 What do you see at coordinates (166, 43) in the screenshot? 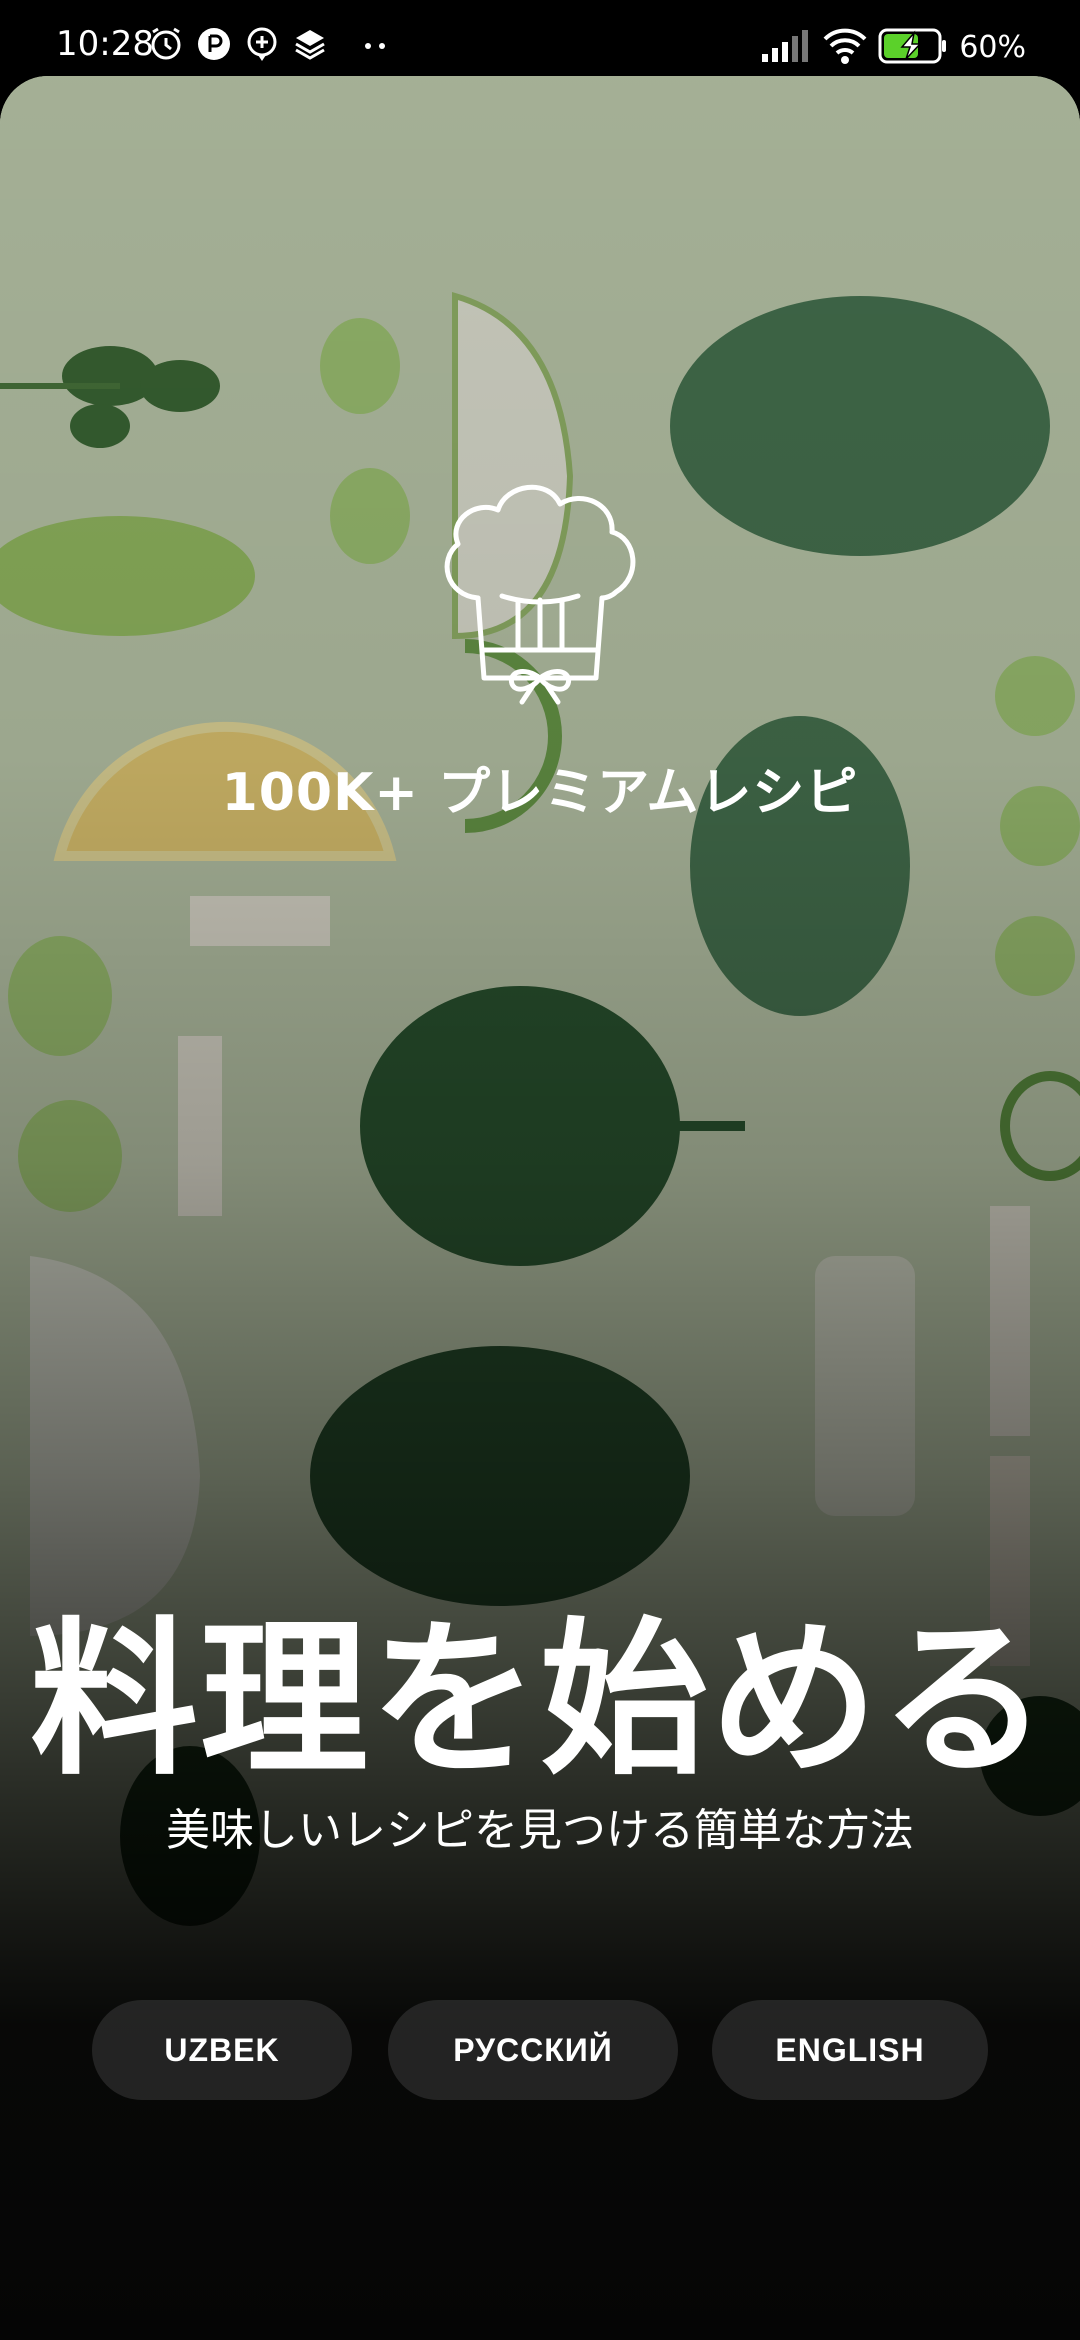
I see `alarm-icon` at bounding box center [166, 43].